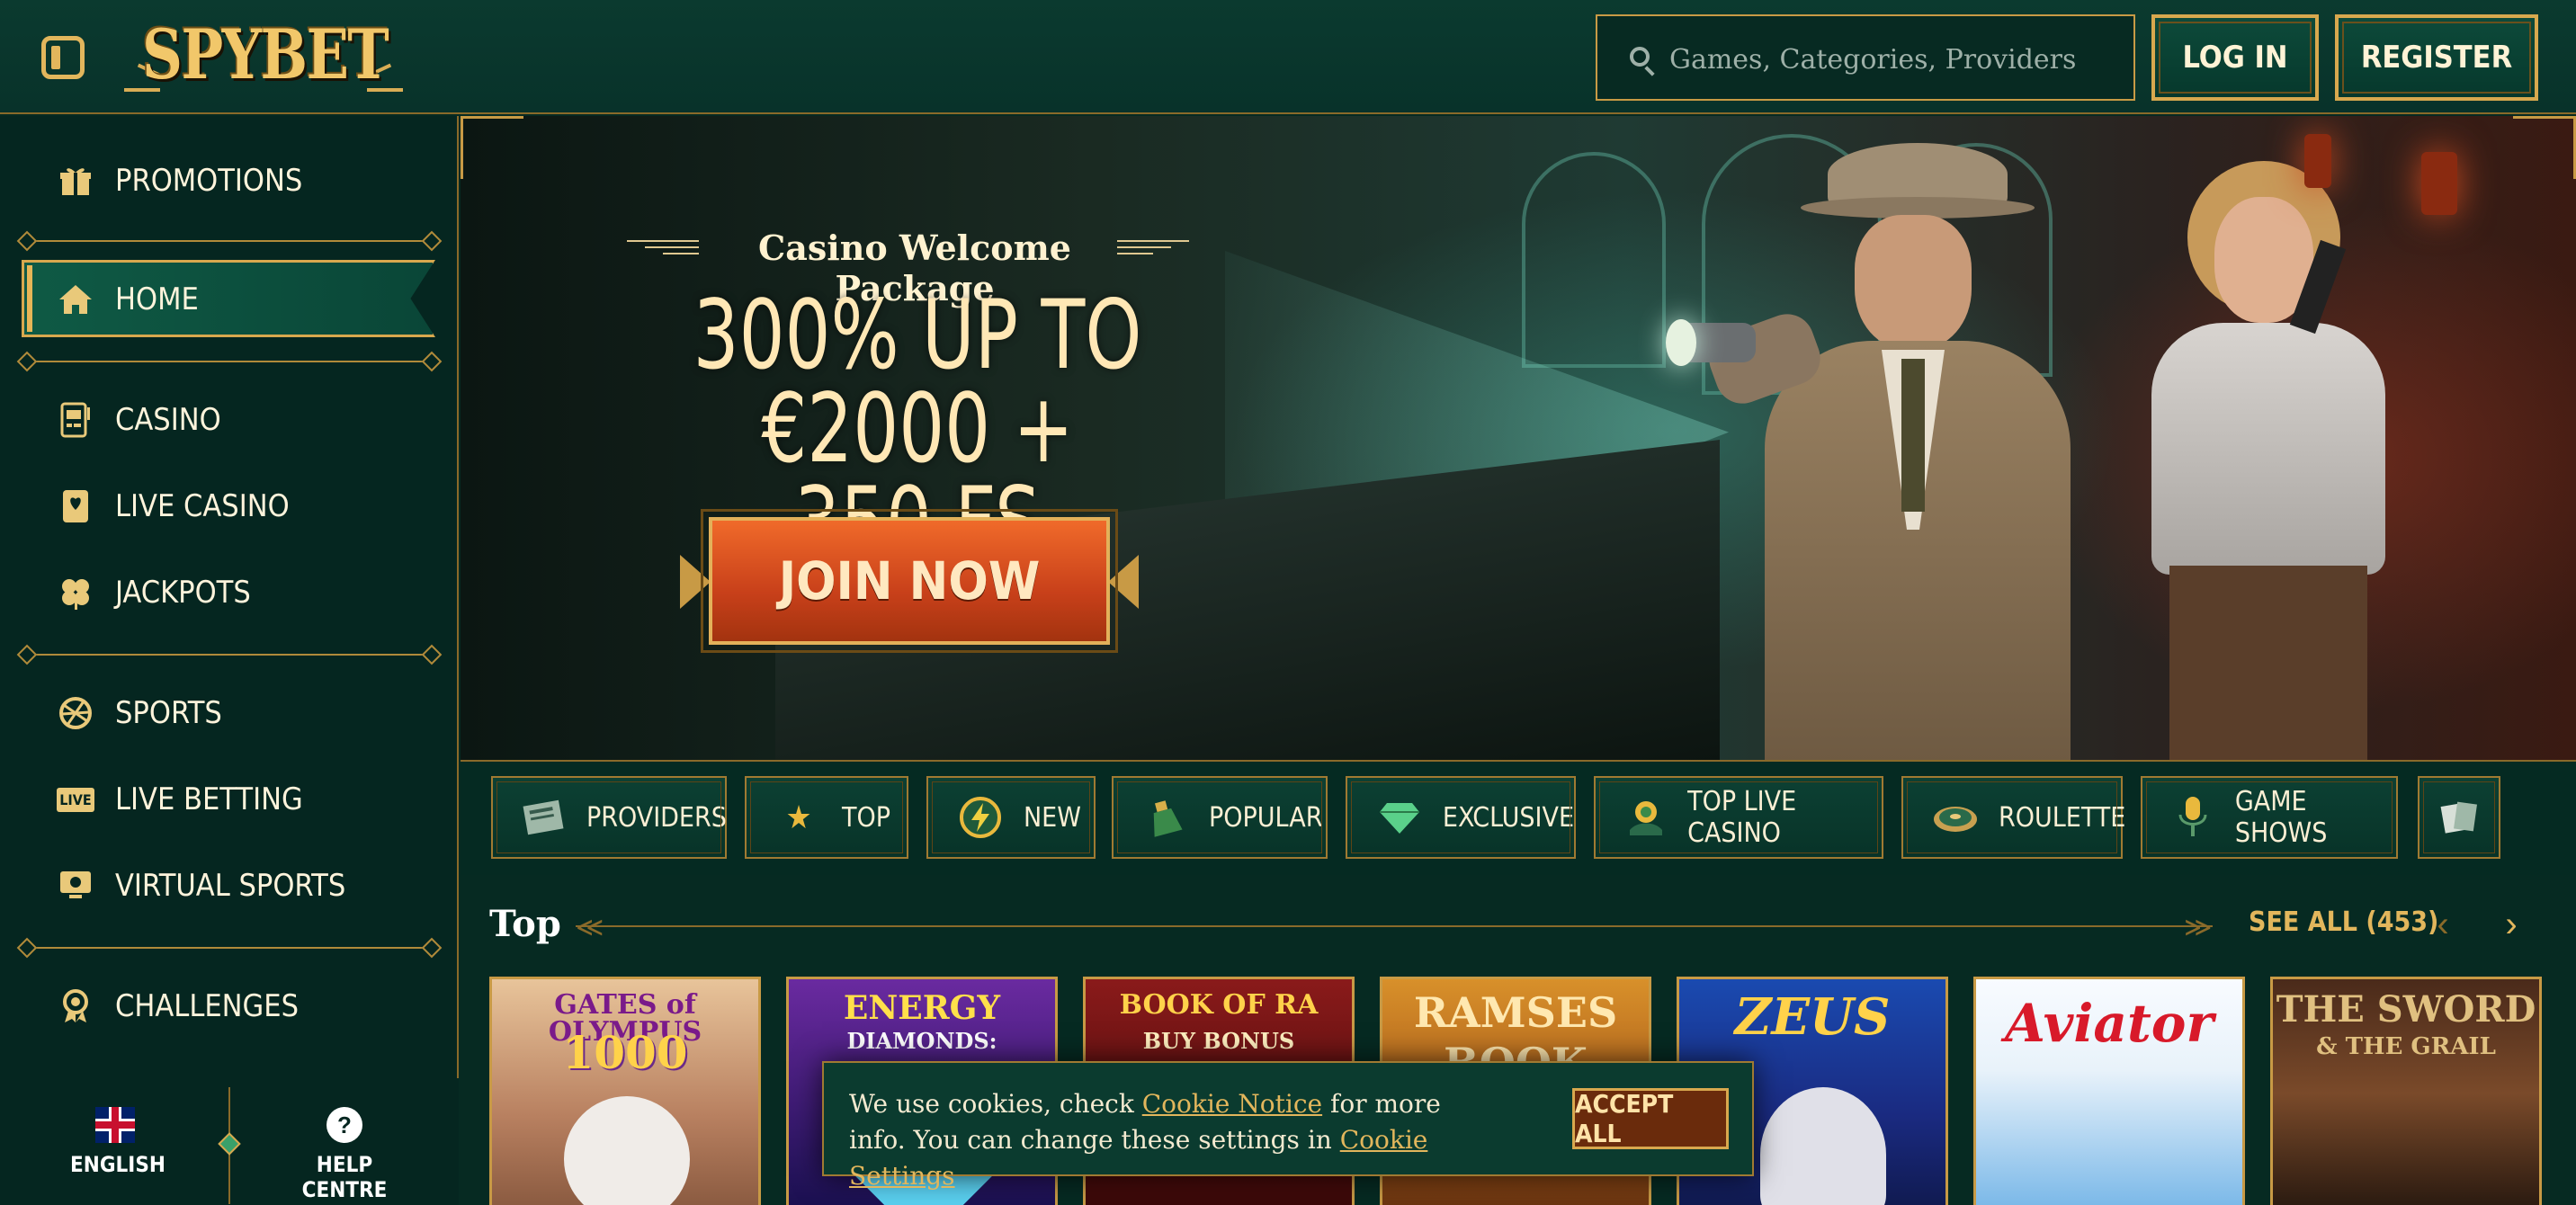 The width and height of the screenshot is (2576, 1205). What do you see at coordinates (1165, 817) in the screenshot?
I see `money-bag-icon` at bounding box center [1165, 817].